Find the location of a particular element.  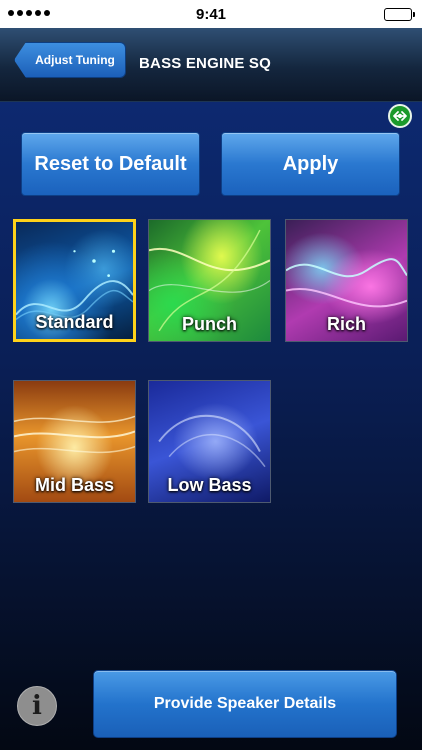

preset-low-bass: Low Bass is located at coordinates (209, 441).